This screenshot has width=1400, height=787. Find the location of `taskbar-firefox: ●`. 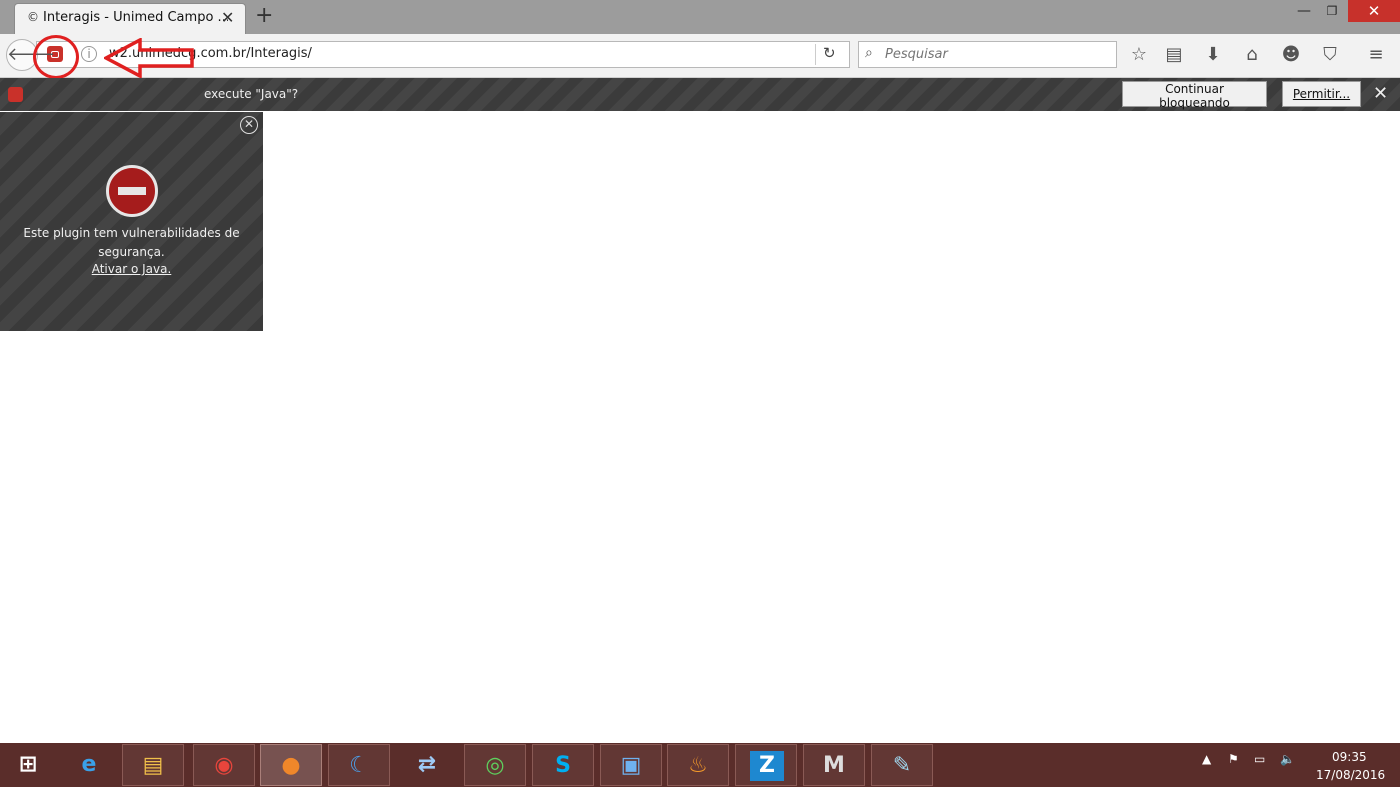

taskbar-firefox: ● is located at coordinates (291, 765).